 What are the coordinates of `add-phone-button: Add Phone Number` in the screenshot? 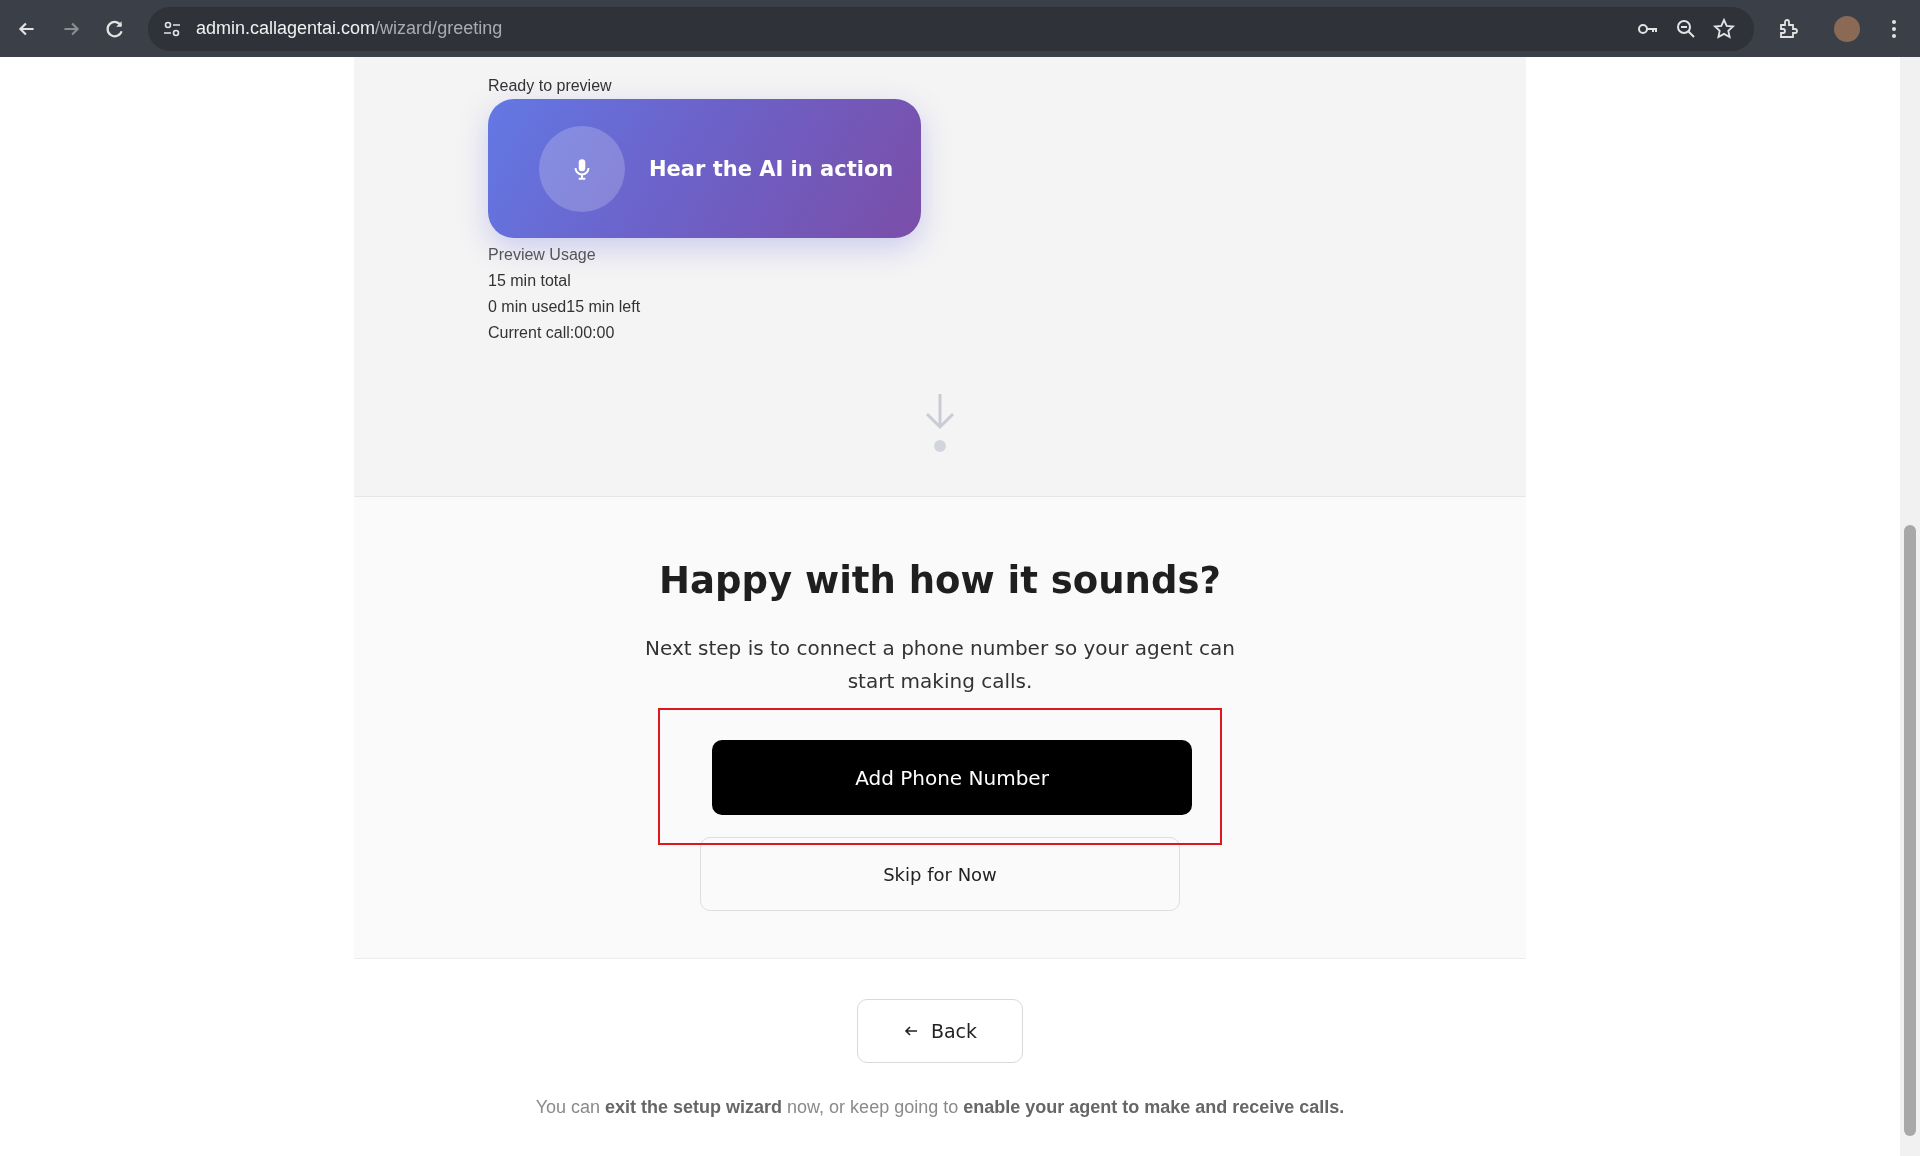 It's located at (952, 777).